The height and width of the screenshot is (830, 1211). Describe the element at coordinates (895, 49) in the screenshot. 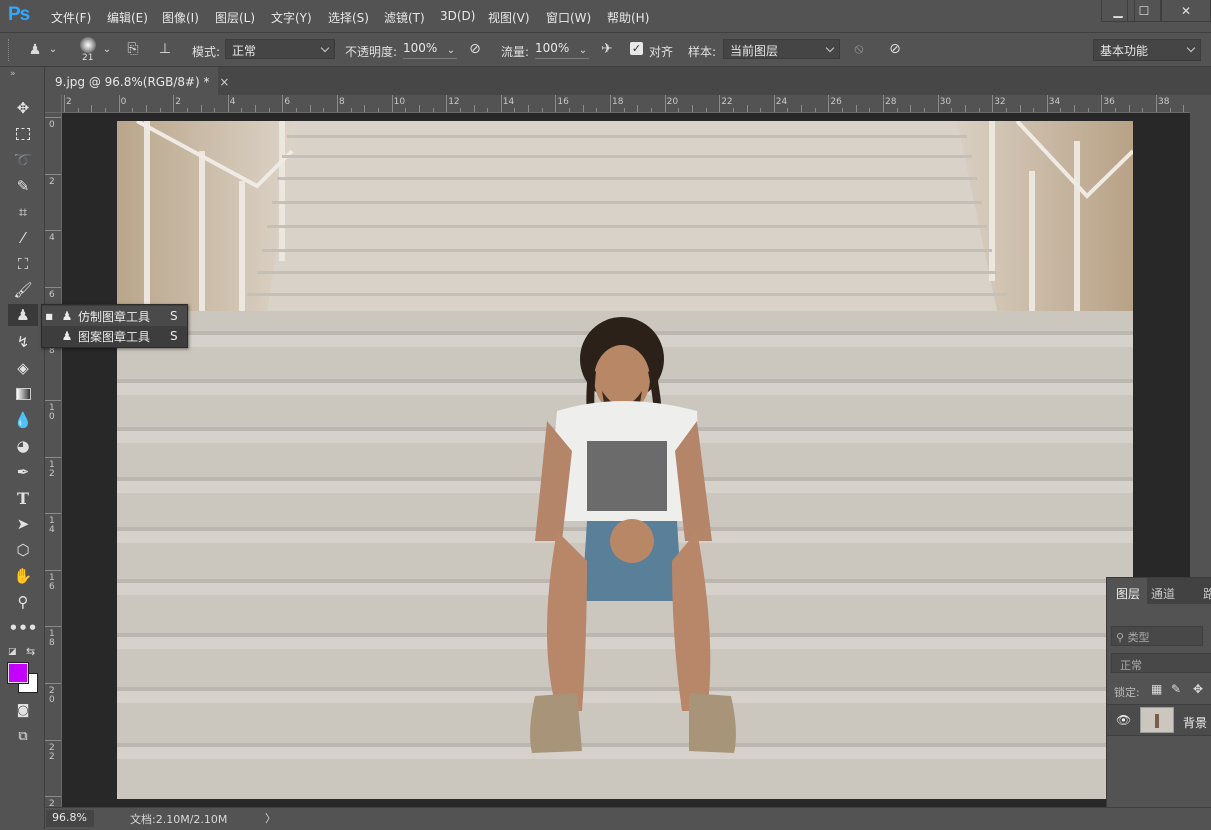

I see `pressure-size-icon: ⊘` at that location.